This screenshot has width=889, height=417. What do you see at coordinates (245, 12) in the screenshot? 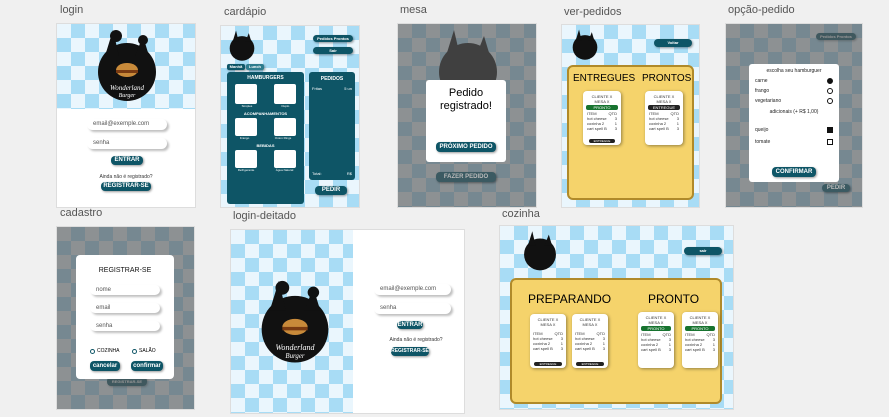
I see `label-cardapio: cardápio` at bounding box center [245, 12].